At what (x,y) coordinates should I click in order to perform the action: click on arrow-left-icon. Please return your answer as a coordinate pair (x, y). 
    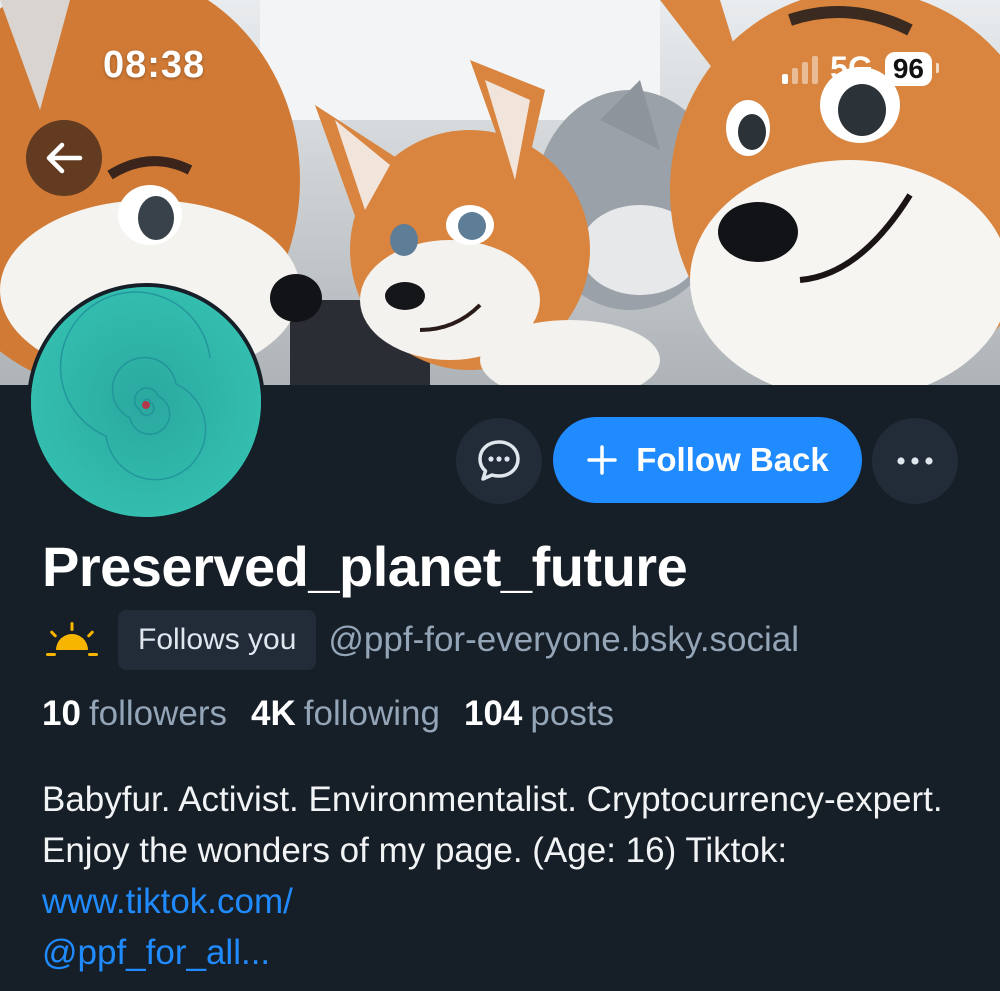
    Looking at the image, I should click on (64, 158).